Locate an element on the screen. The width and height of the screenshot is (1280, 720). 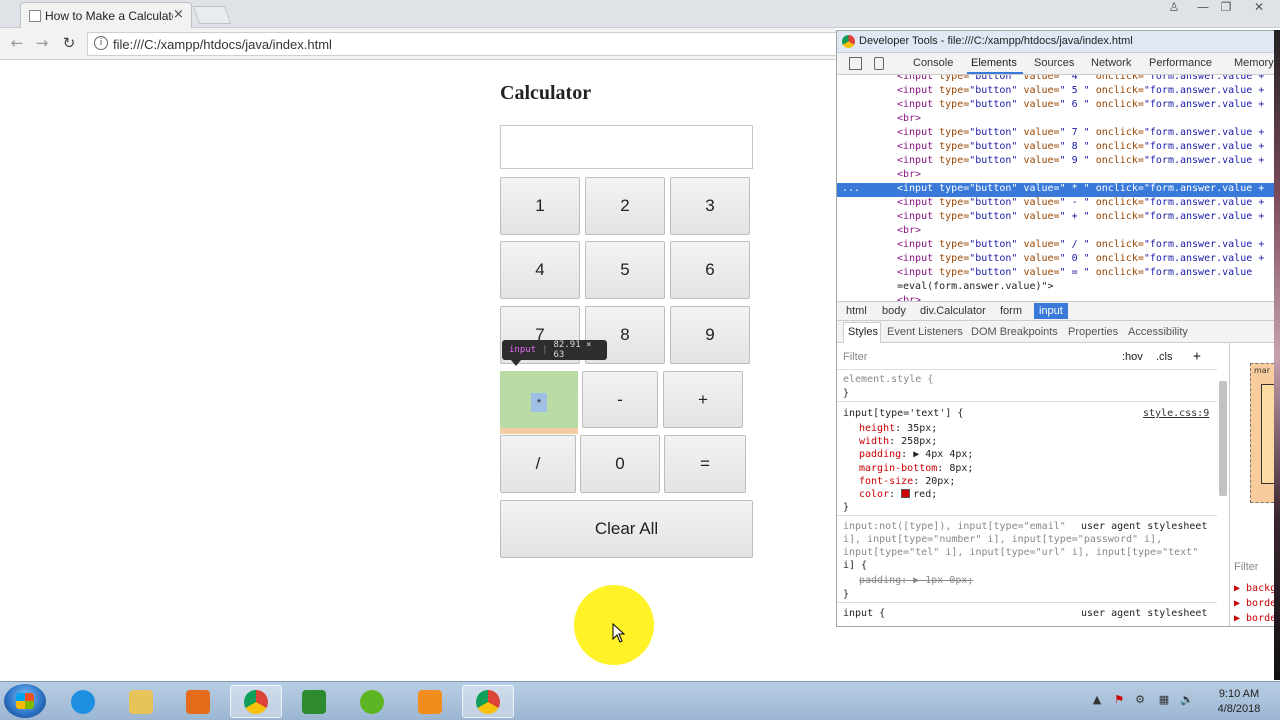
info-icon: i is located at coordinates (101, 43).